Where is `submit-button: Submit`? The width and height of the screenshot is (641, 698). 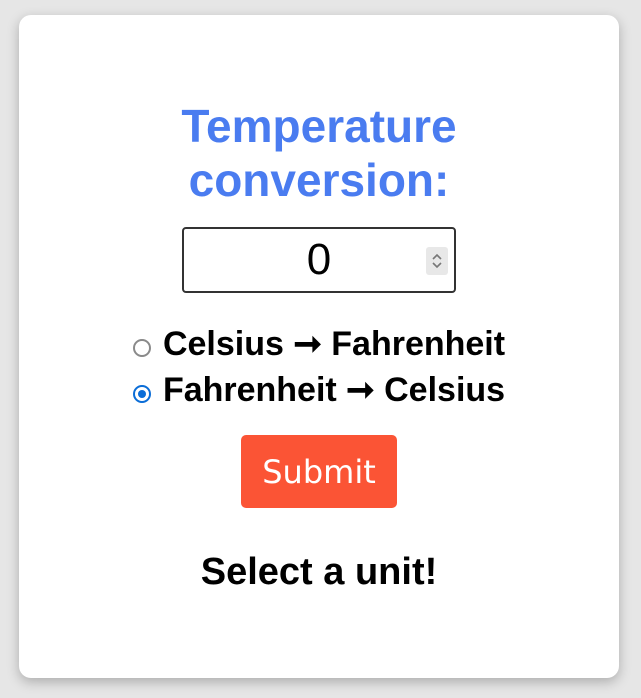
submit-button: Submit is located at coordinates (319, 471).